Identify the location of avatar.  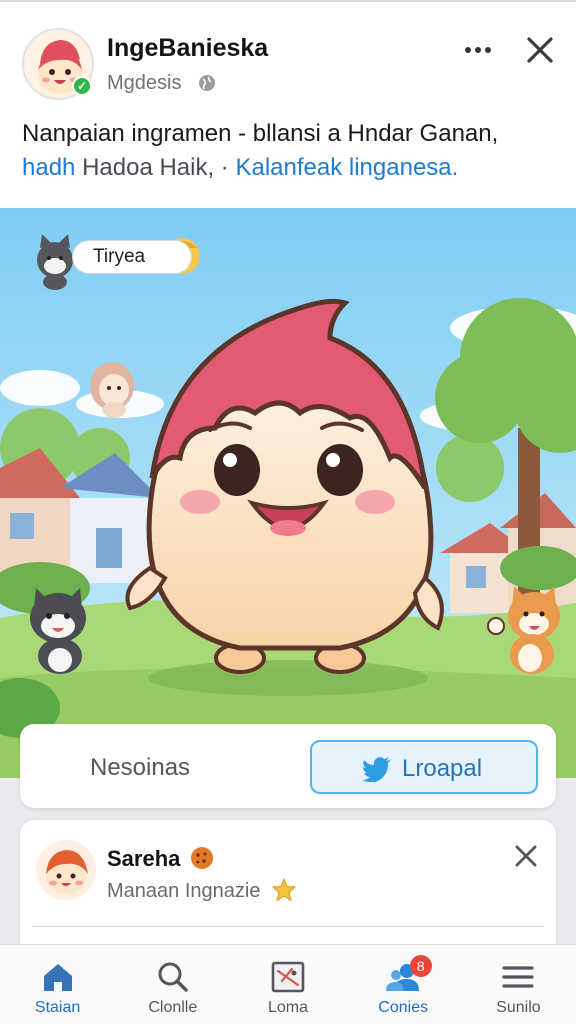
(67, 872).